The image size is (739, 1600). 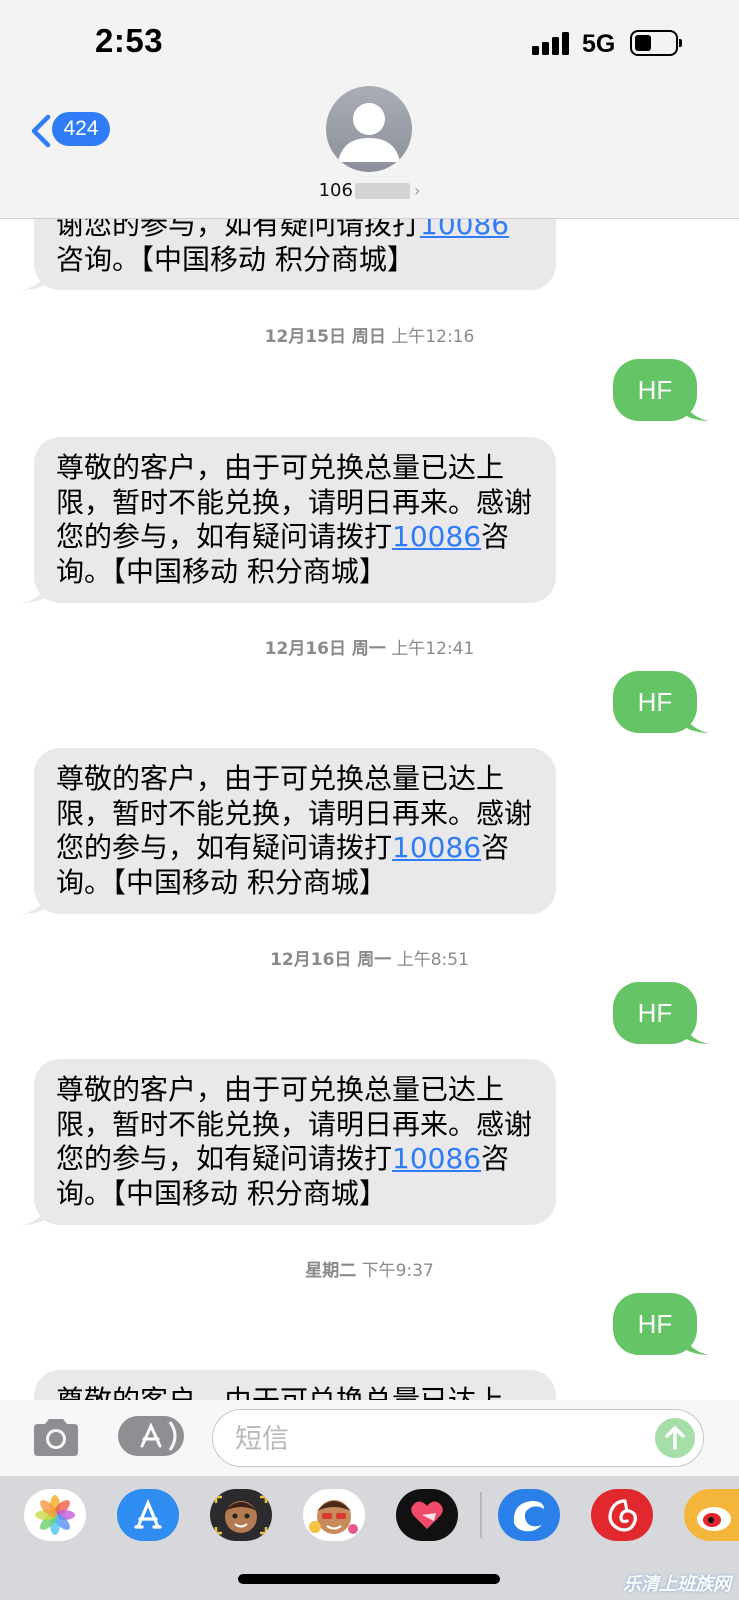 What do you see at coordinates (417, 190) in the screenshot?
I see `chevron-right-icon: ›` at bounding box center [417, 190].